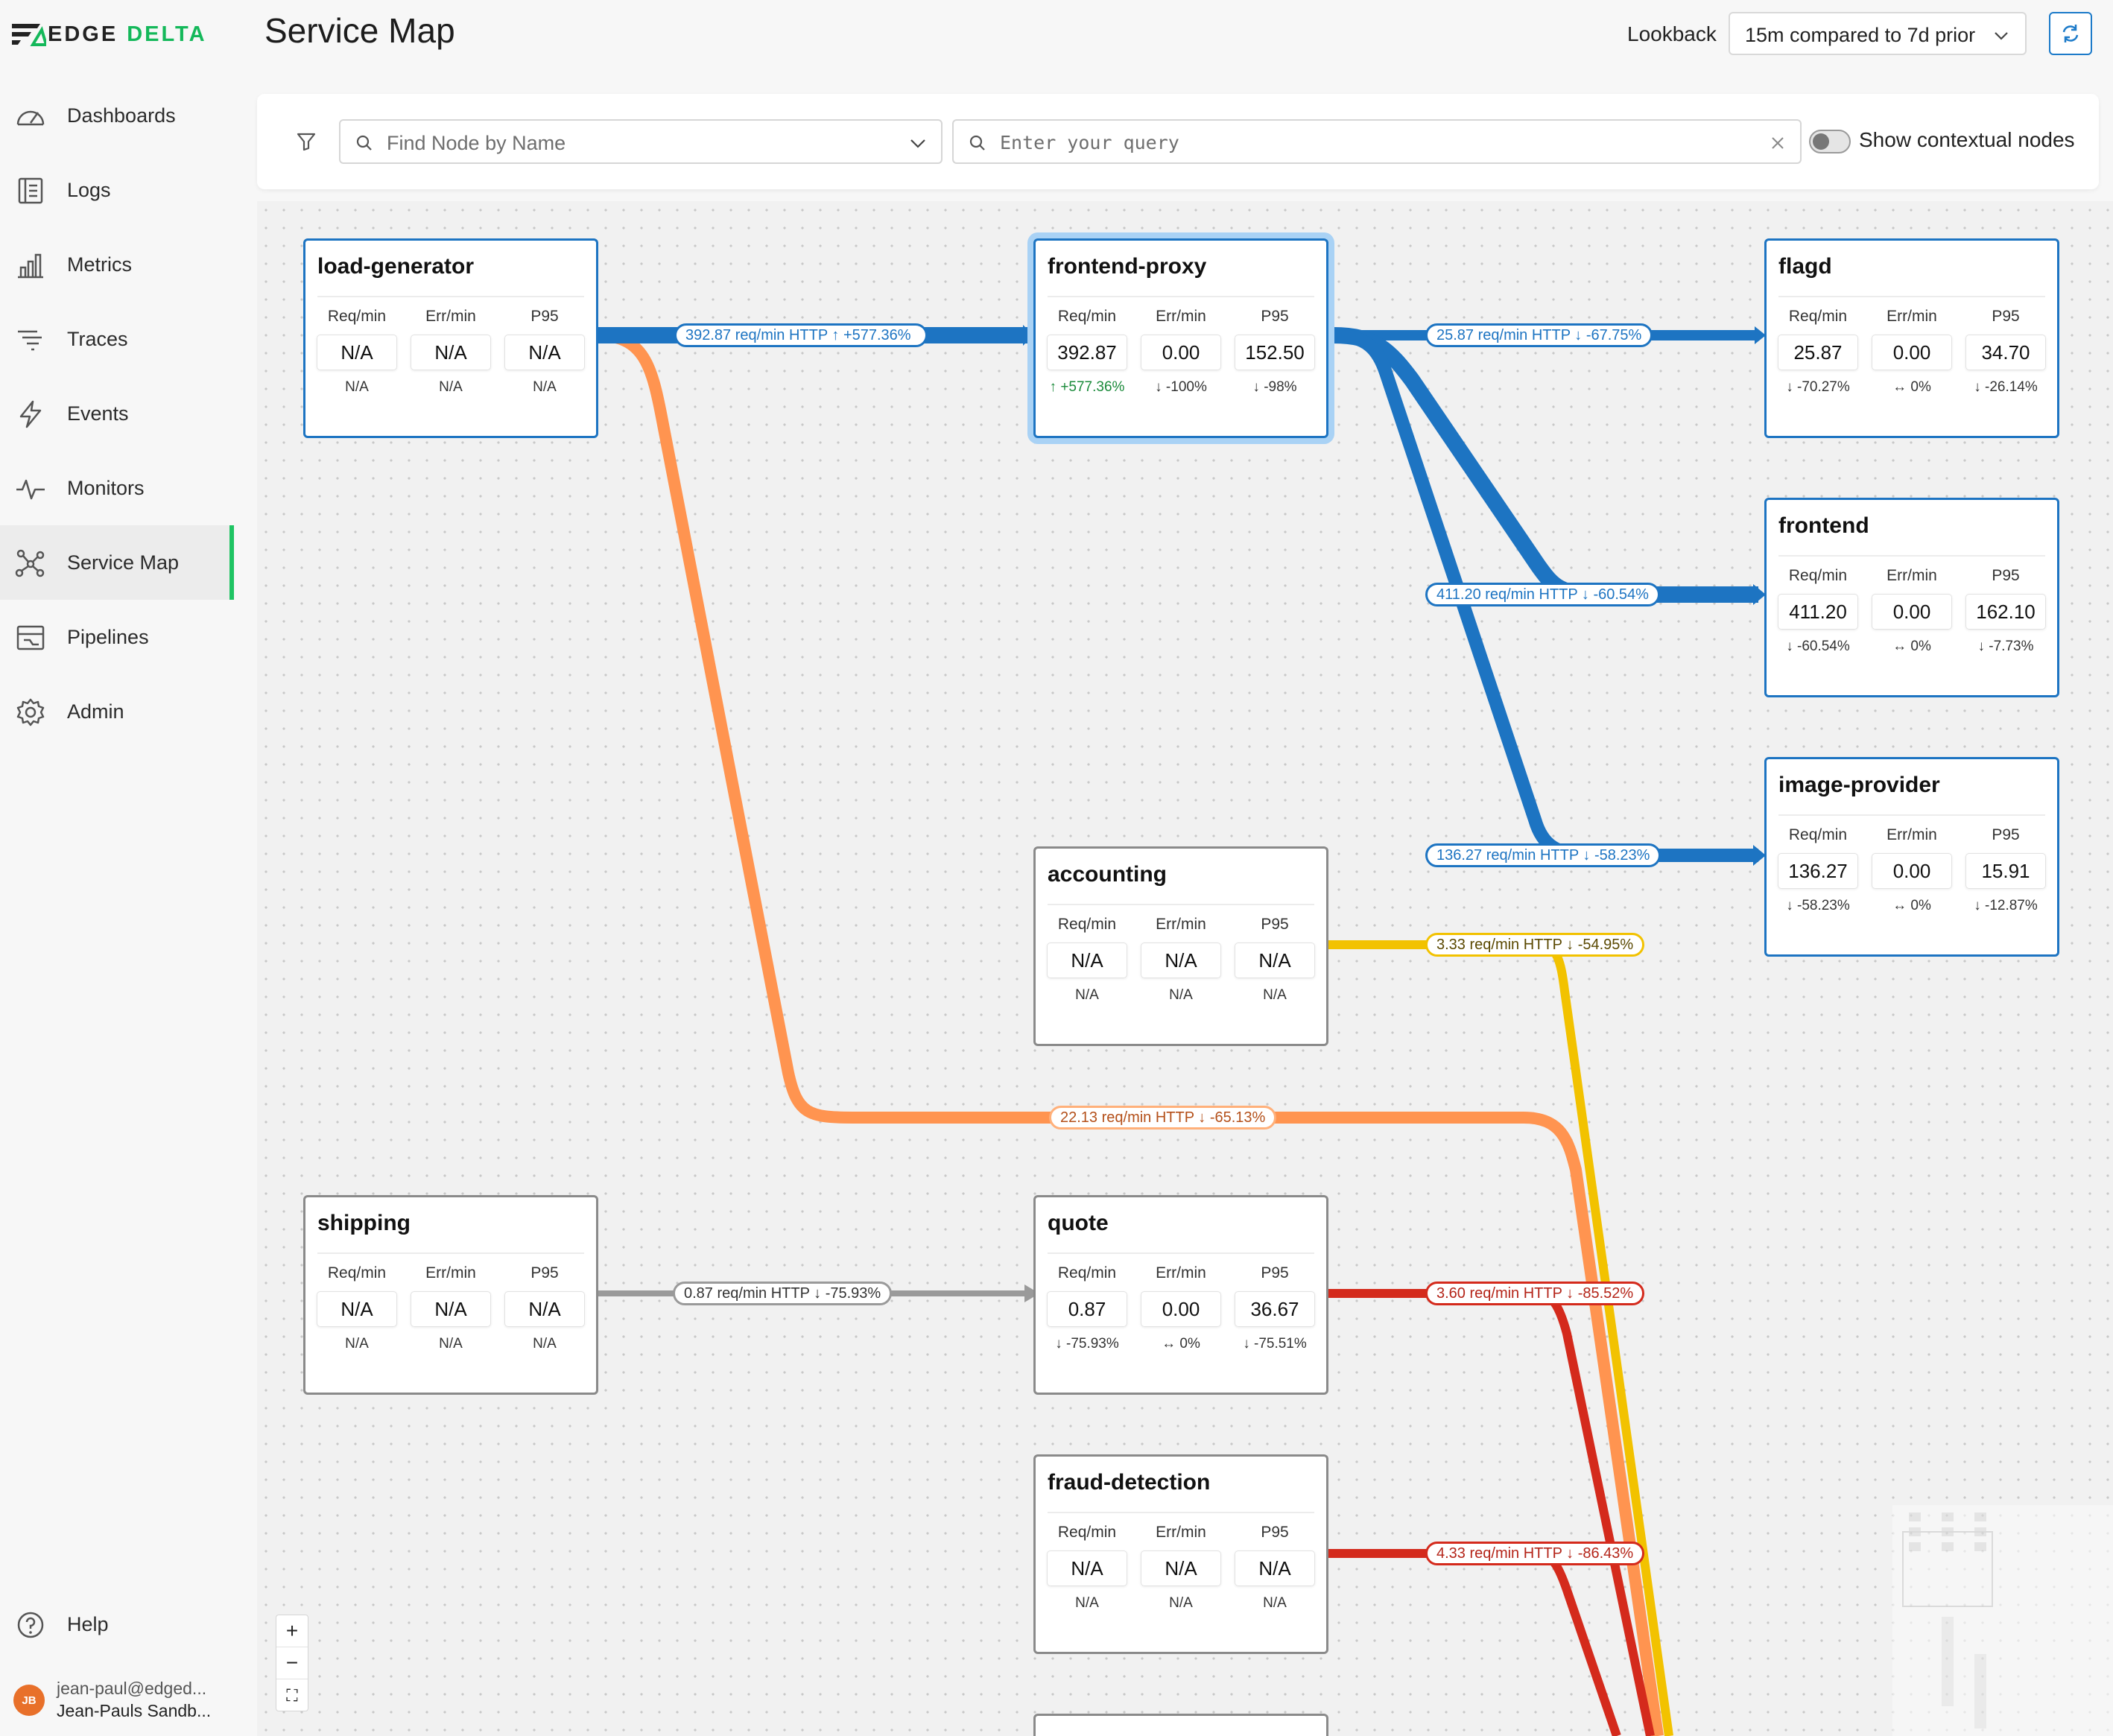 The width and height of the screenshot is (2113, 1736). I want to click on close-icon, so click(1778, 143).